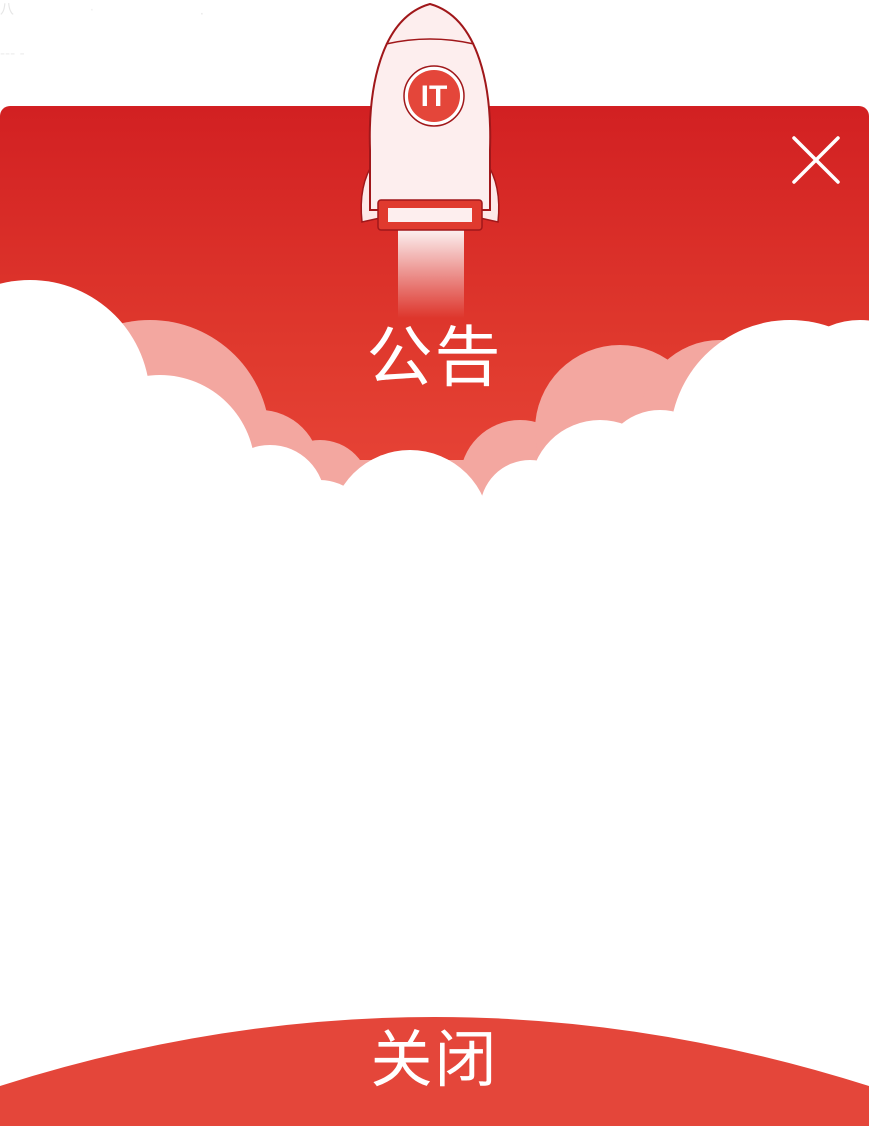 The width and height of the screenshot is (869, 1126). Describe the element at coordinates (434, 357) in the screenshot. I see `dialog-title: 公告` at that location.